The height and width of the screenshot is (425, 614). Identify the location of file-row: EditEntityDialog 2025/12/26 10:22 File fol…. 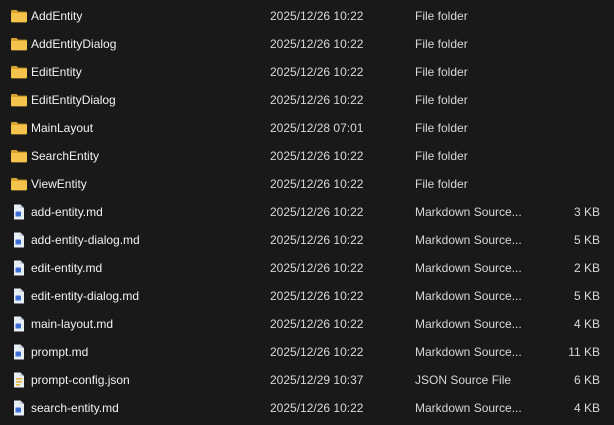
(307, 100).